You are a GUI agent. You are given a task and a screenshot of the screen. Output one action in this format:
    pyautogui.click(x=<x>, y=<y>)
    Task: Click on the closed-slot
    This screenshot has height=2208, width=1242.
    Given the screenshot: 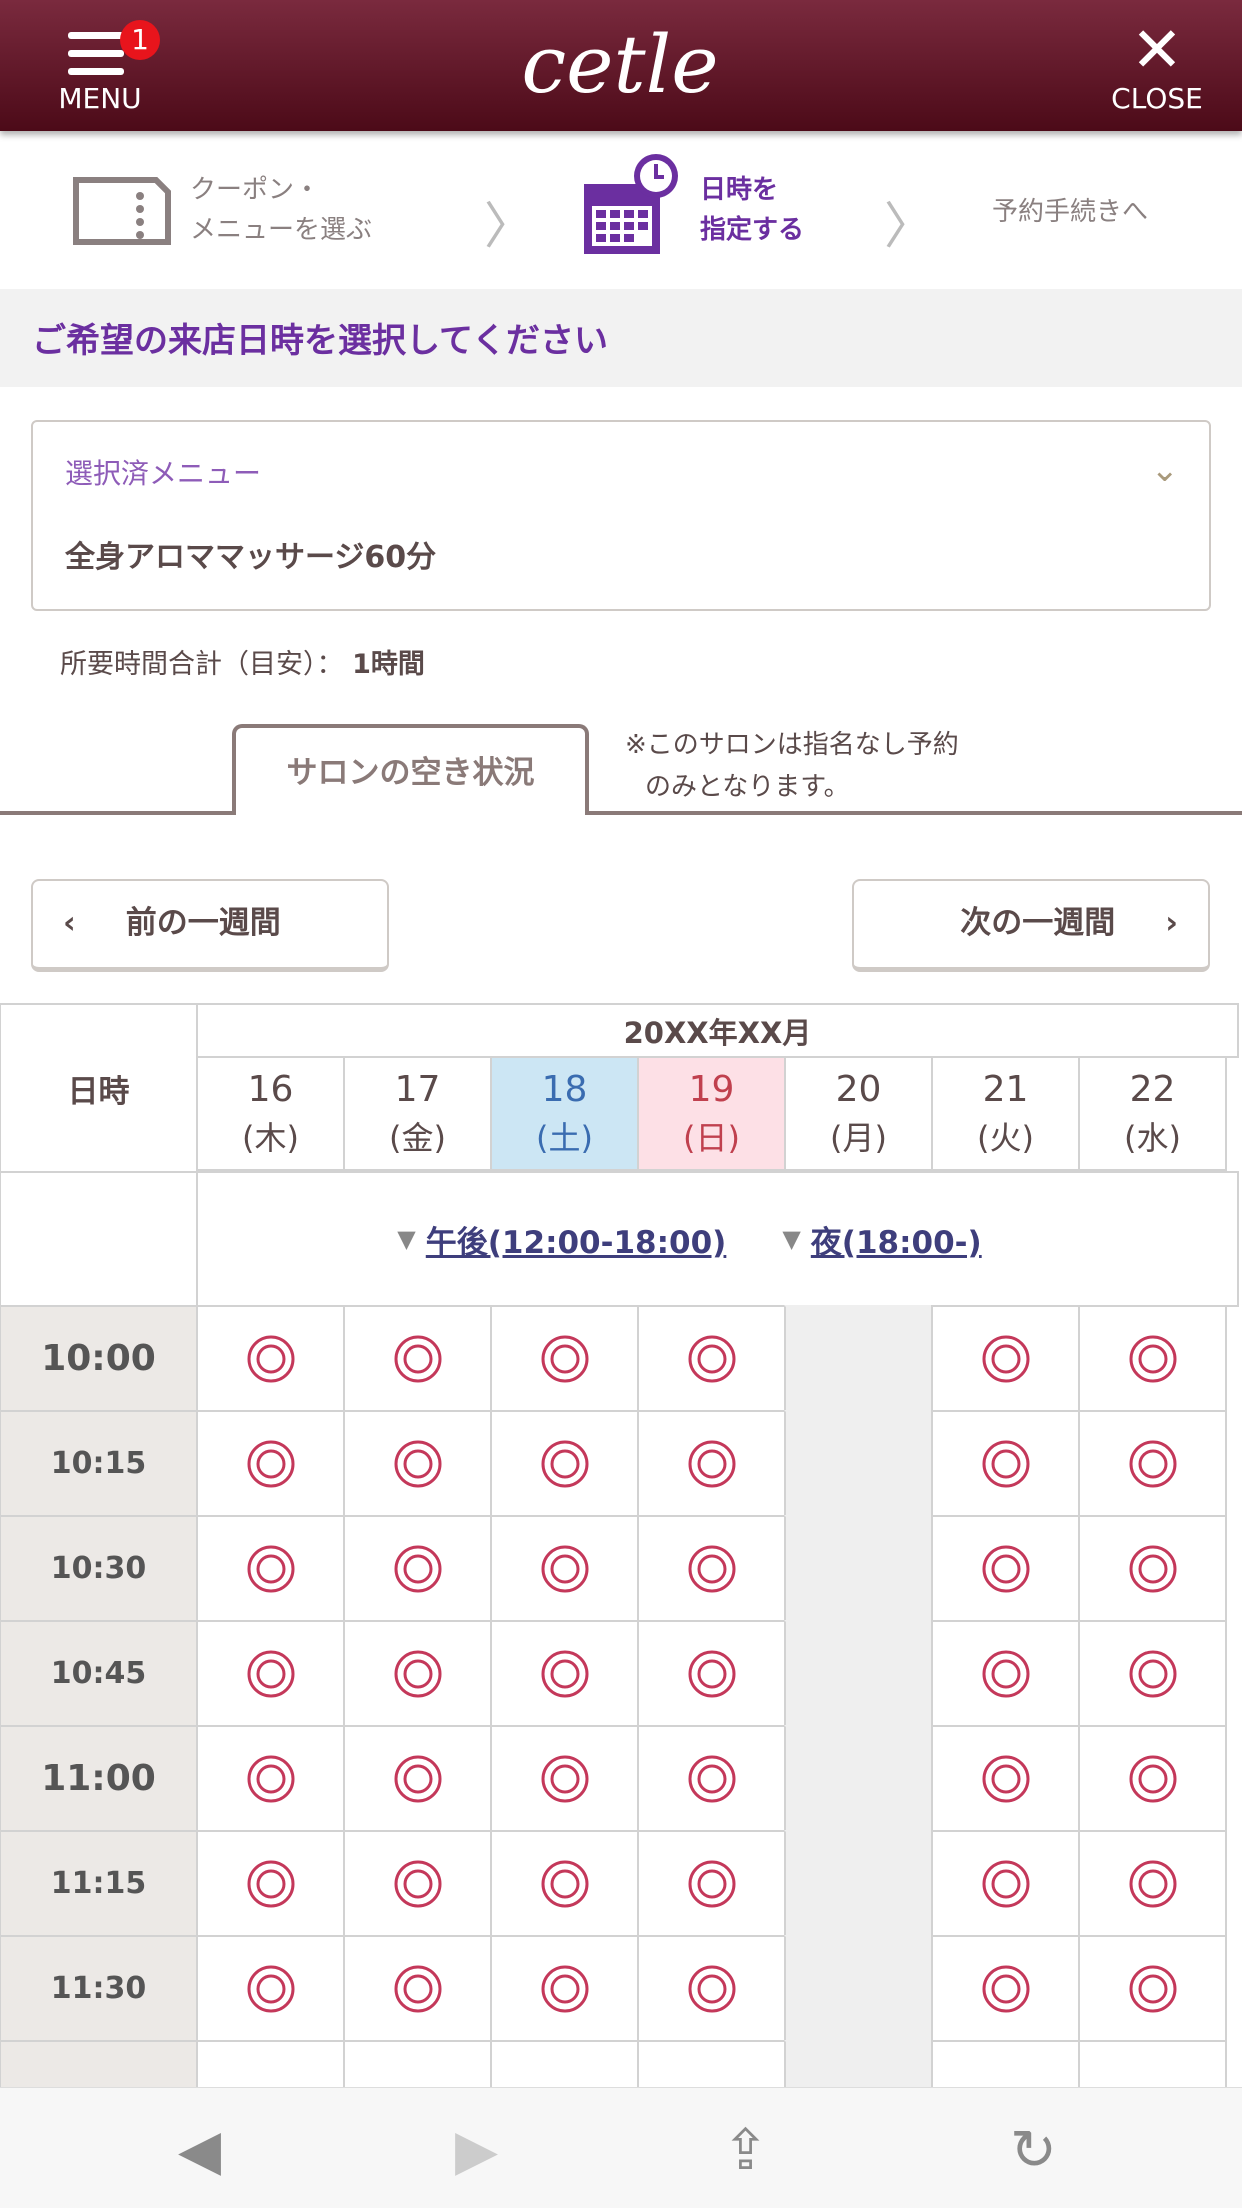 What is the action you would take?
    pyautogui.click(x=858, y=1358)
    